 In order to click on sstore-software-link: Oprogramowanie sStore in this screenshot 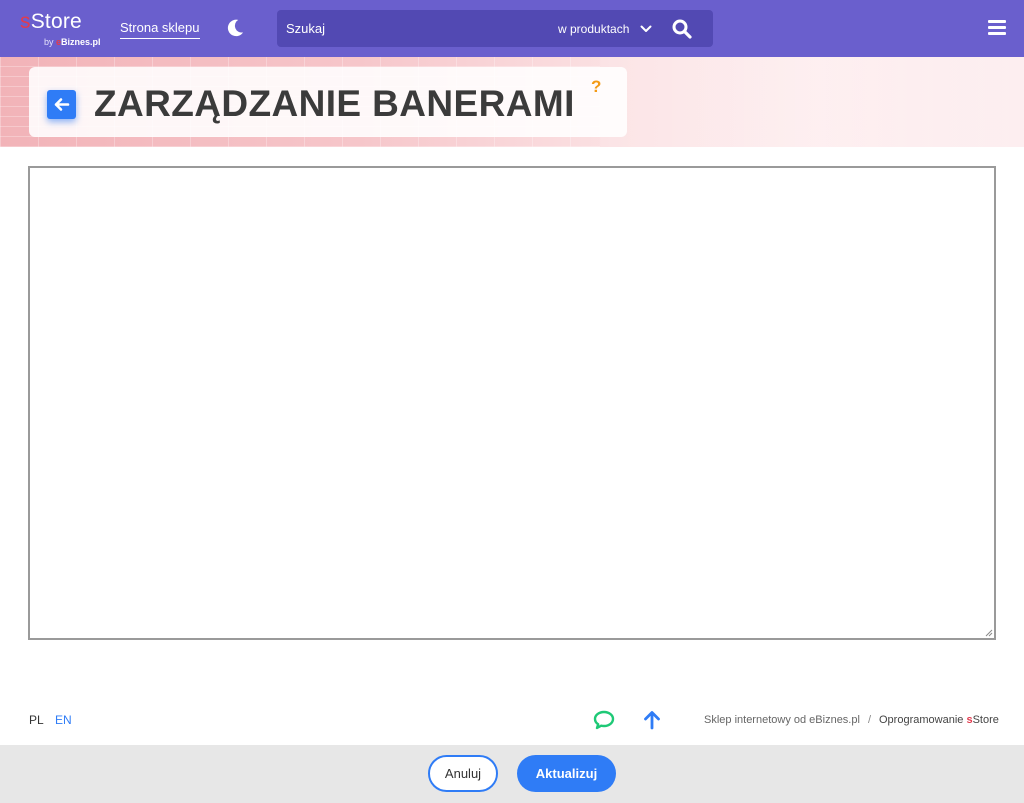, I will do `click(939, 720)`.